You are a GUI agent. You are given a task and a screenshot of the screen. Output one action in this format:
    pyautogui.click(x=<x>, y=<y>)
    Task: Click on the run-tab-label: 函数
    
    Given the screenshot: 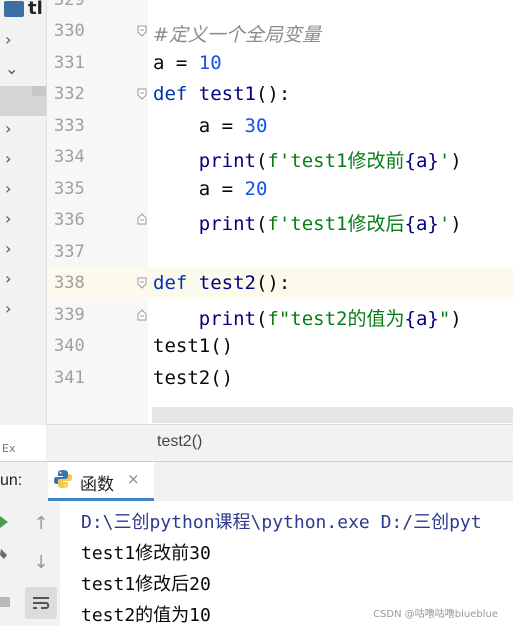 What is the action you would take?
    pyautogui.click(x=97, y=485)
    